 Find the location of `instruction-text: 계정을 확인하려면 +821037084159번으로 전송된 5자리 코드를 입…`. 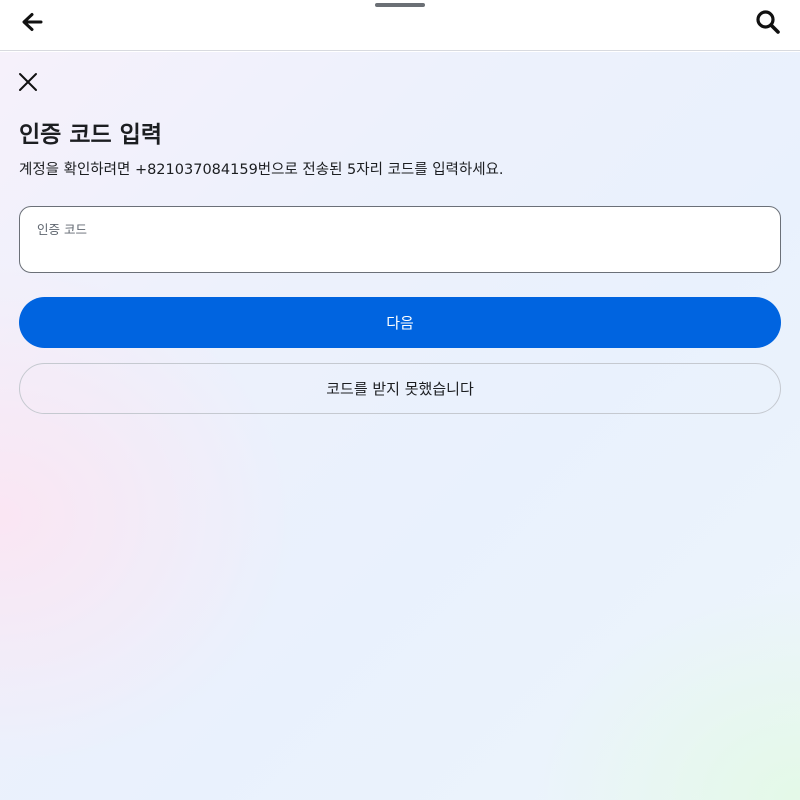

instruction-text: 계정을 확인하려면 +821037084159번으로 전송된 5자리 코드를 입… is located at coordinates (261, 170).